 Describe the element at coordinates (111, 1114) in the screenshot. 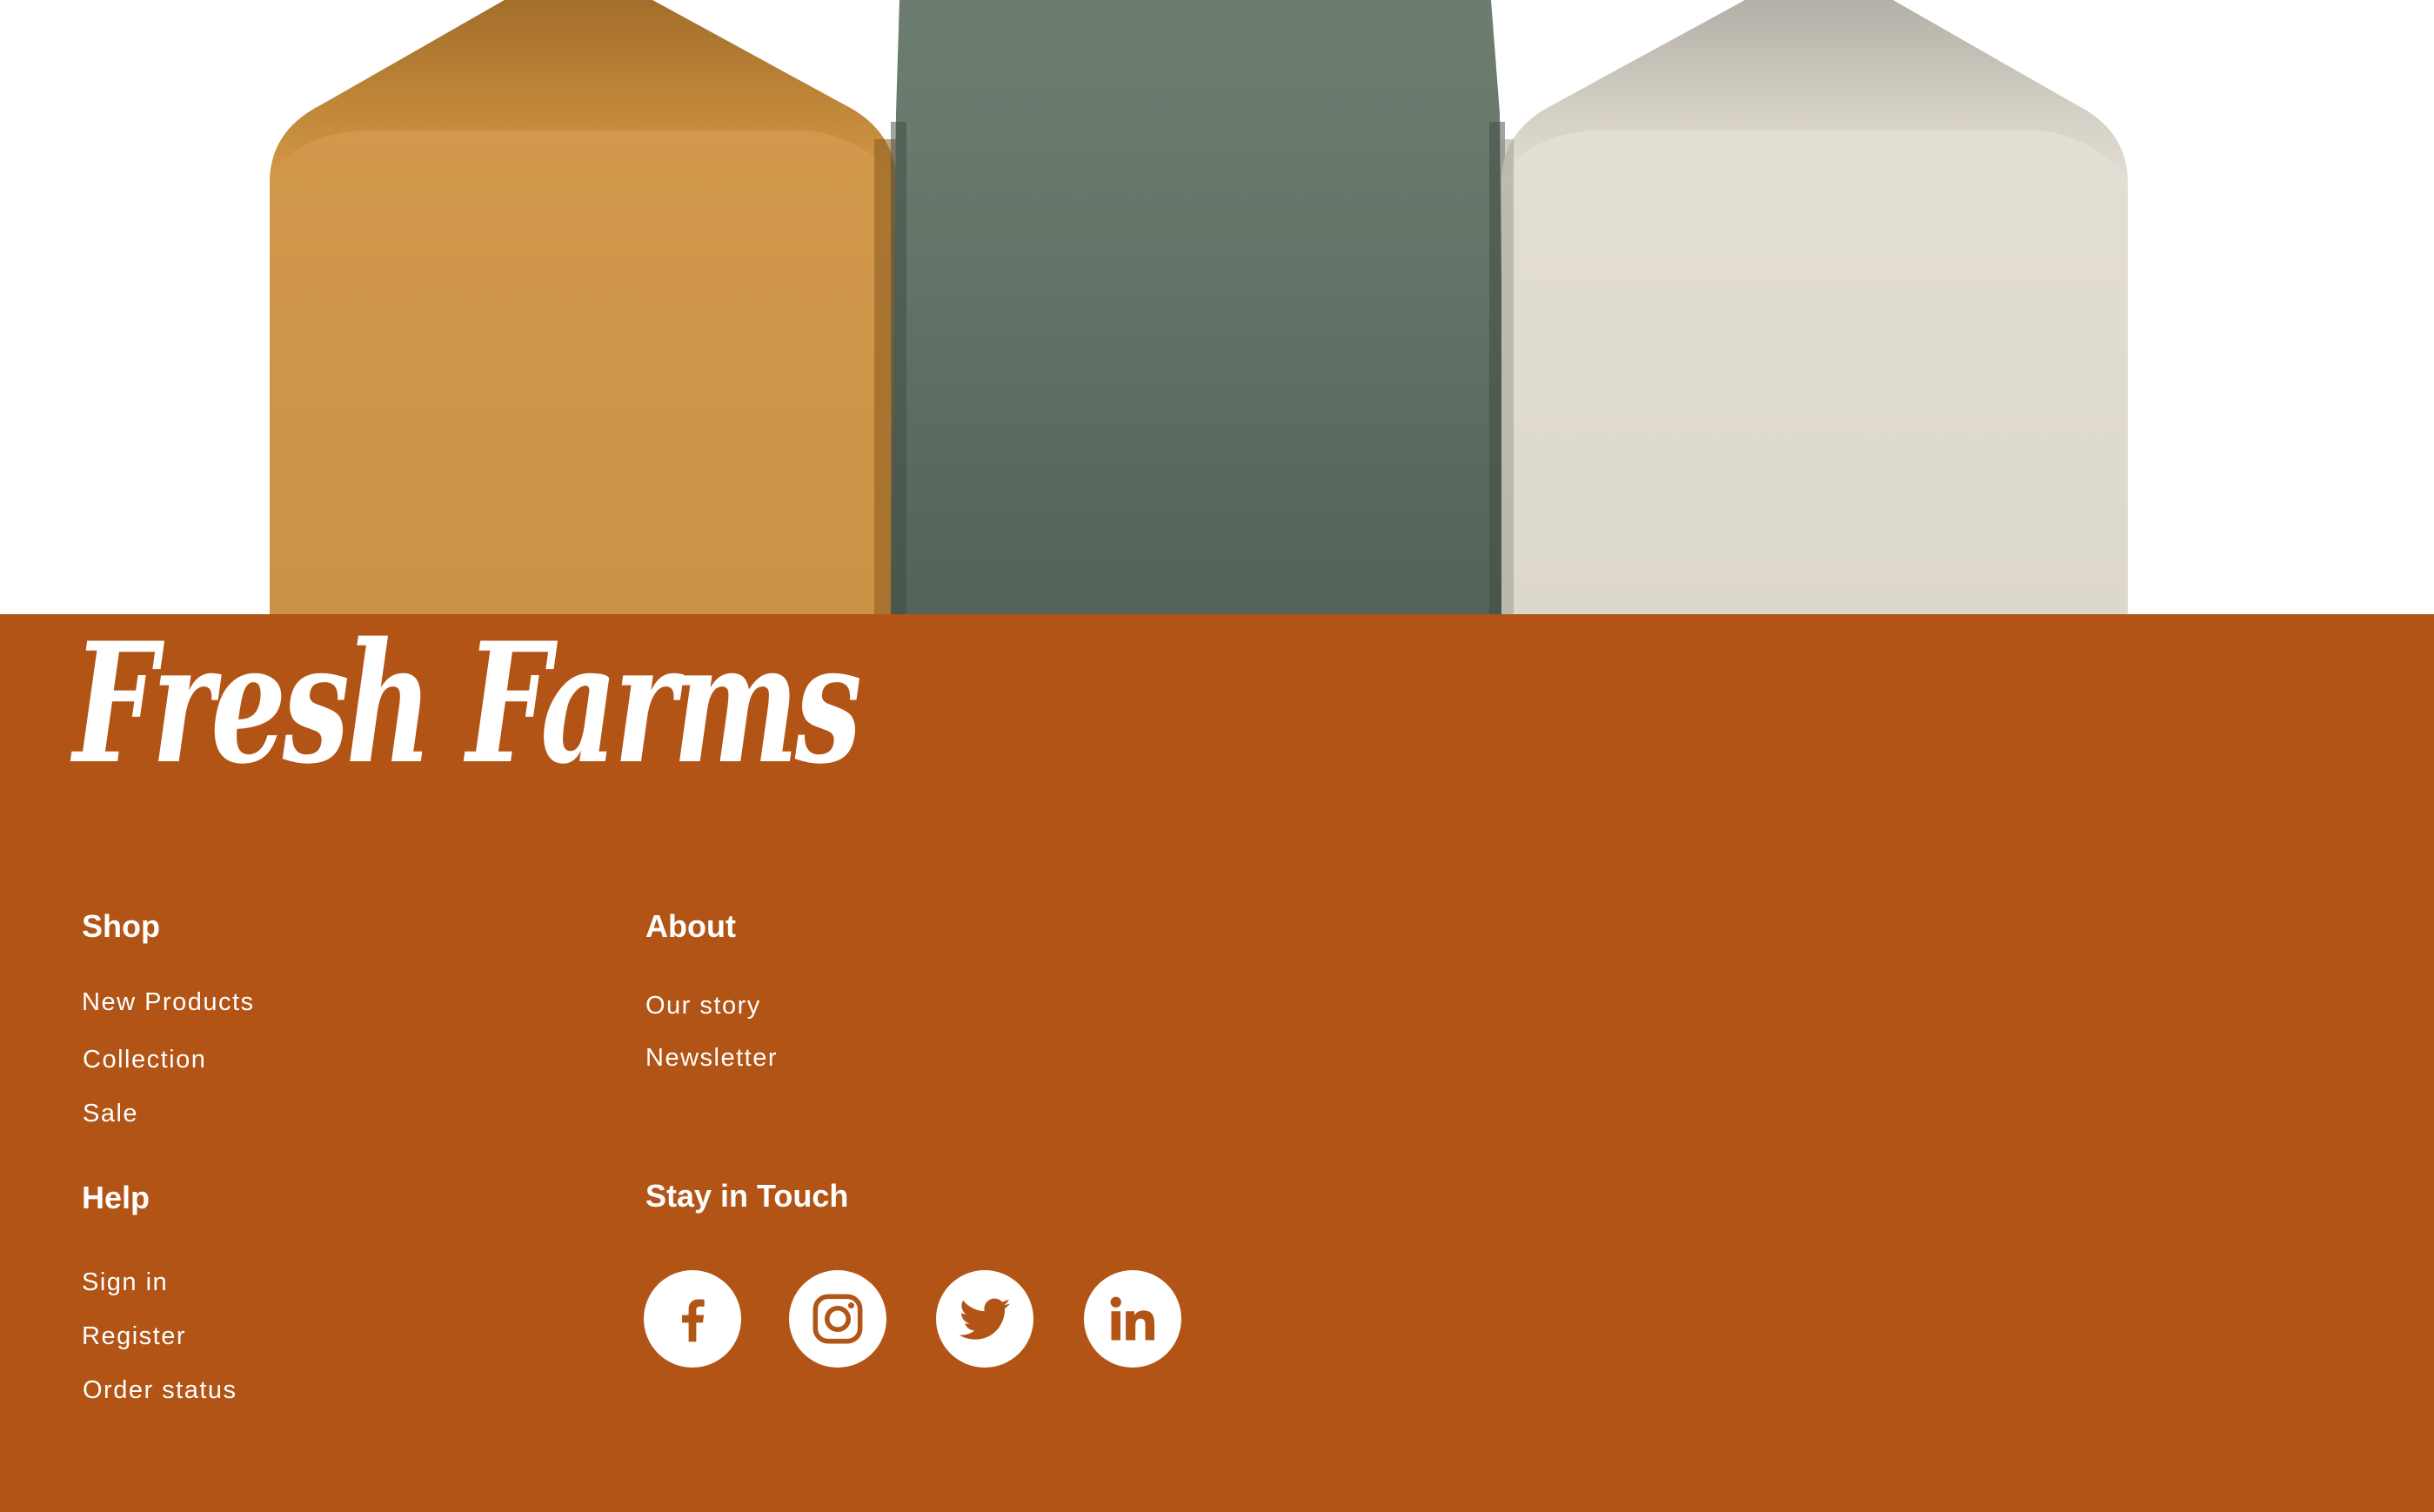

I see `sale-link: Sale` at that location.